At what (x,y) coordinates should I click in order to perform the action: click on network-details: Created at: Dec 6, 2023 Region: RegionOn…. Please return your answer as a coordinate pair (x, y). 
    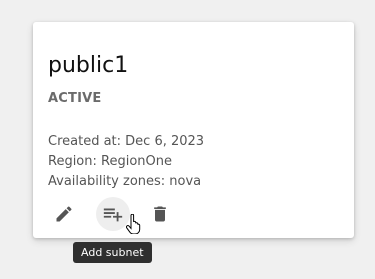
    Looking at the image, I should click on (126, 162).